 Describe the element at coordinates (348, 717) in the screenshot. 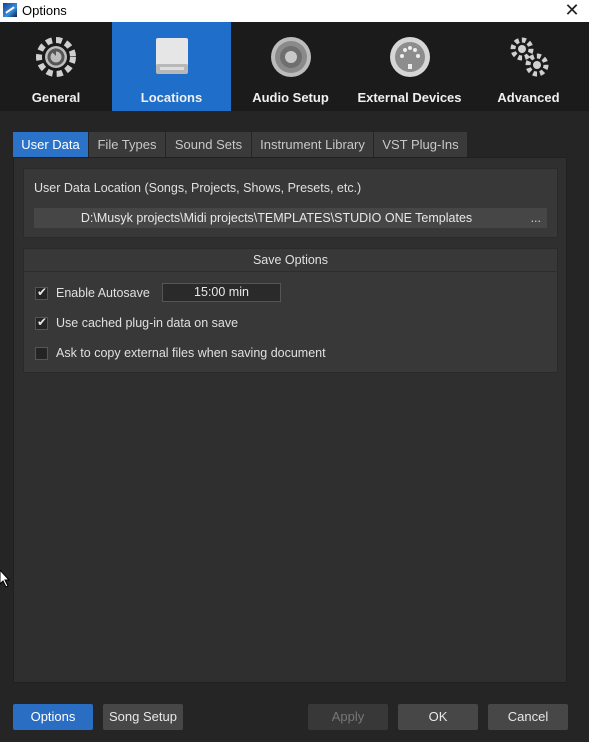

I see `apply-button: Apply` at that location.